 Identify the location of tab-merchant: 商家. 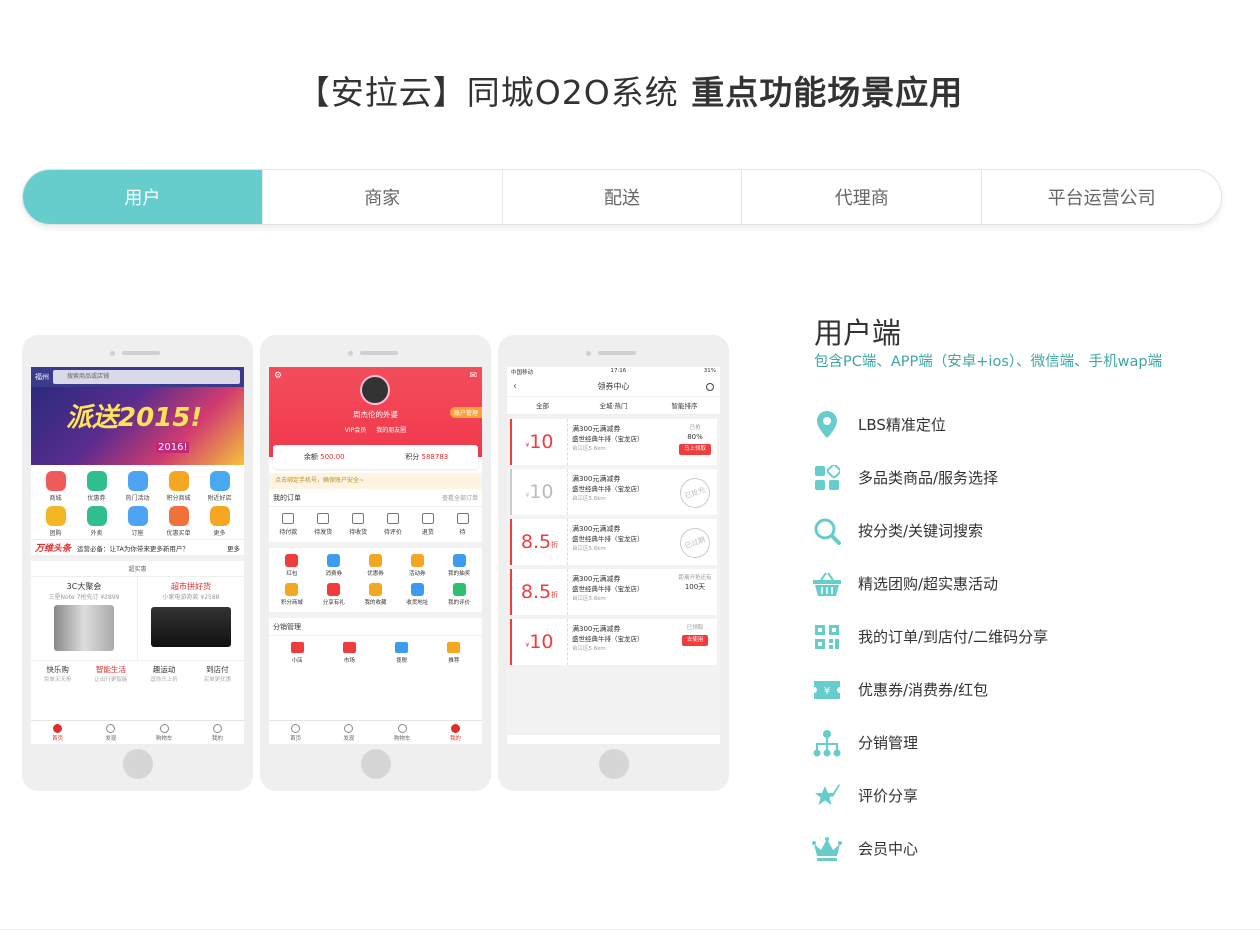
(381, 197).